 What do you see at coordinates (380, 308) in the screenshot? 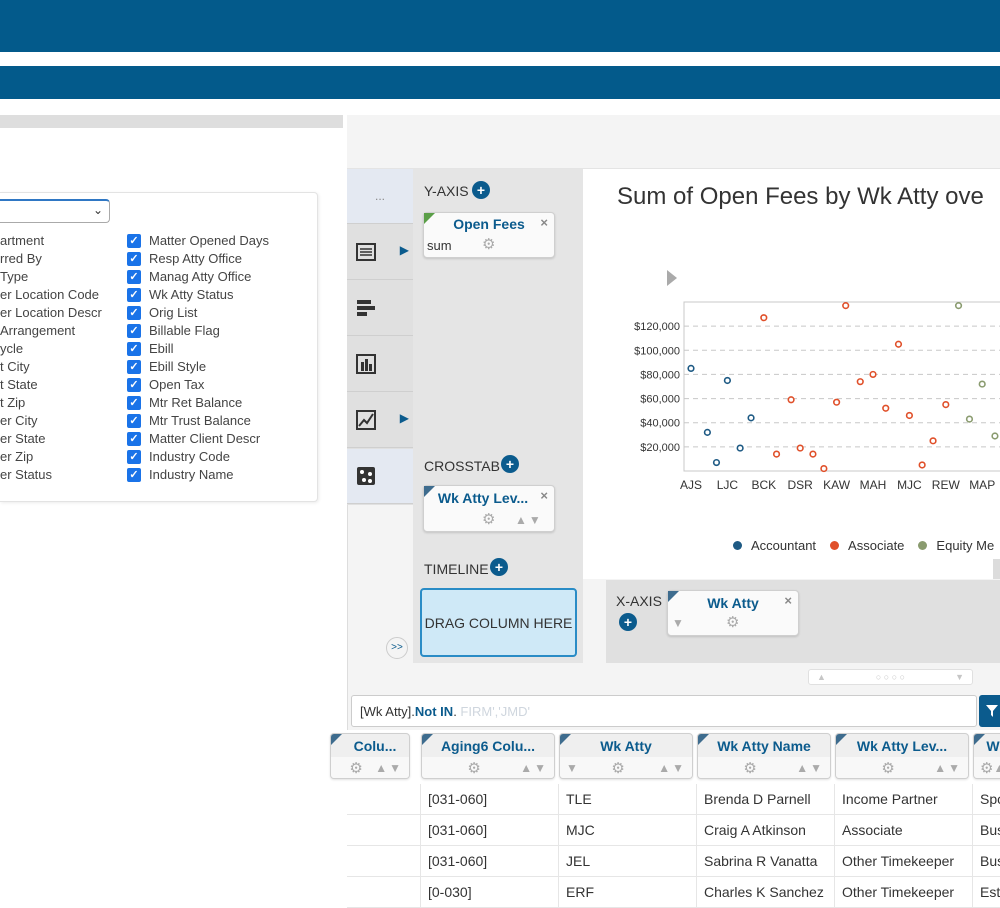
I see `vis-tab-bar` at bounding box center [380, 308].